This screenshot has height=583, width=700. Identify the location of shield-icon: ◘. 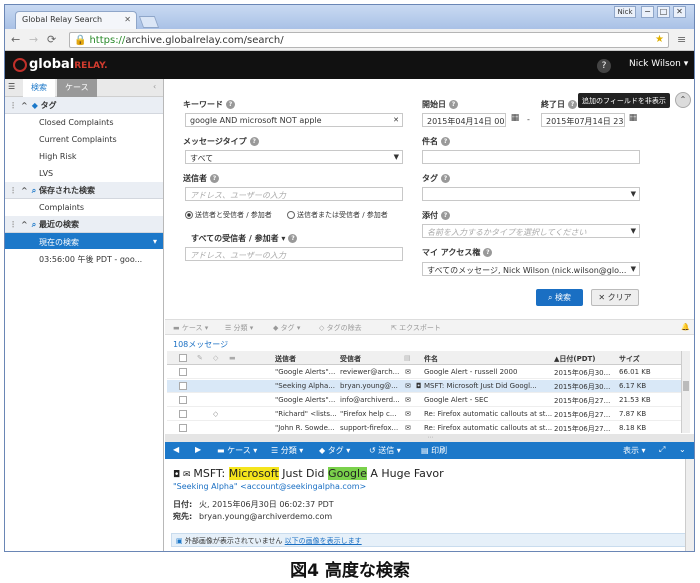
(419, 386).